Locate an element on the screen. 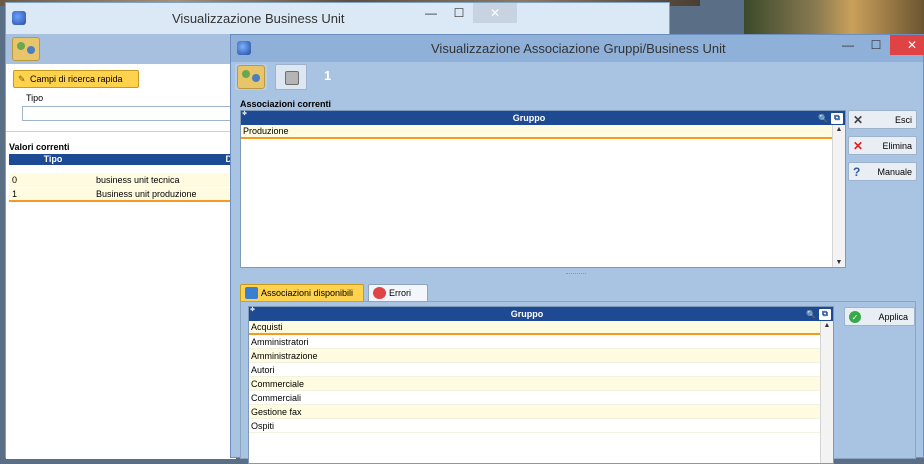  list-item: Commerciali is located at coordinates (541, 398).